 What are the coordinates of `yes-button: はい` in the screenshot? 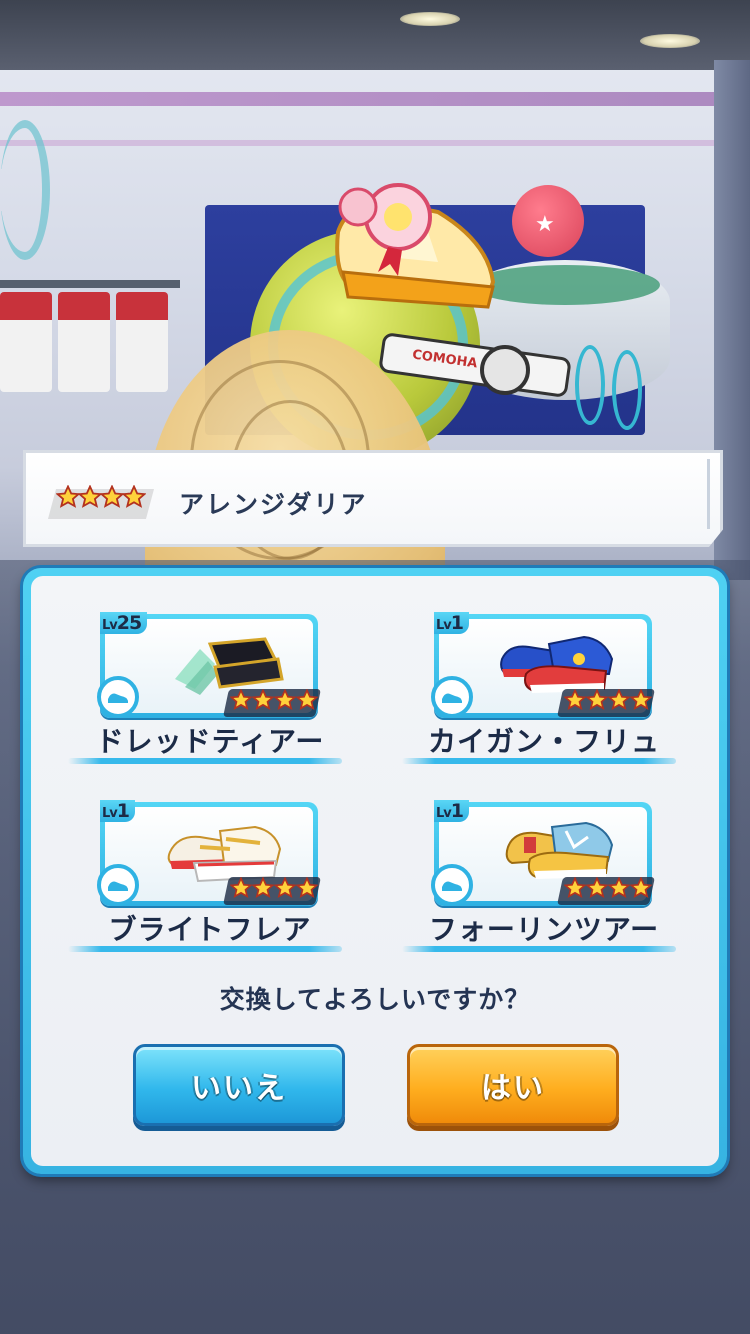 It's located at (513, 1085).